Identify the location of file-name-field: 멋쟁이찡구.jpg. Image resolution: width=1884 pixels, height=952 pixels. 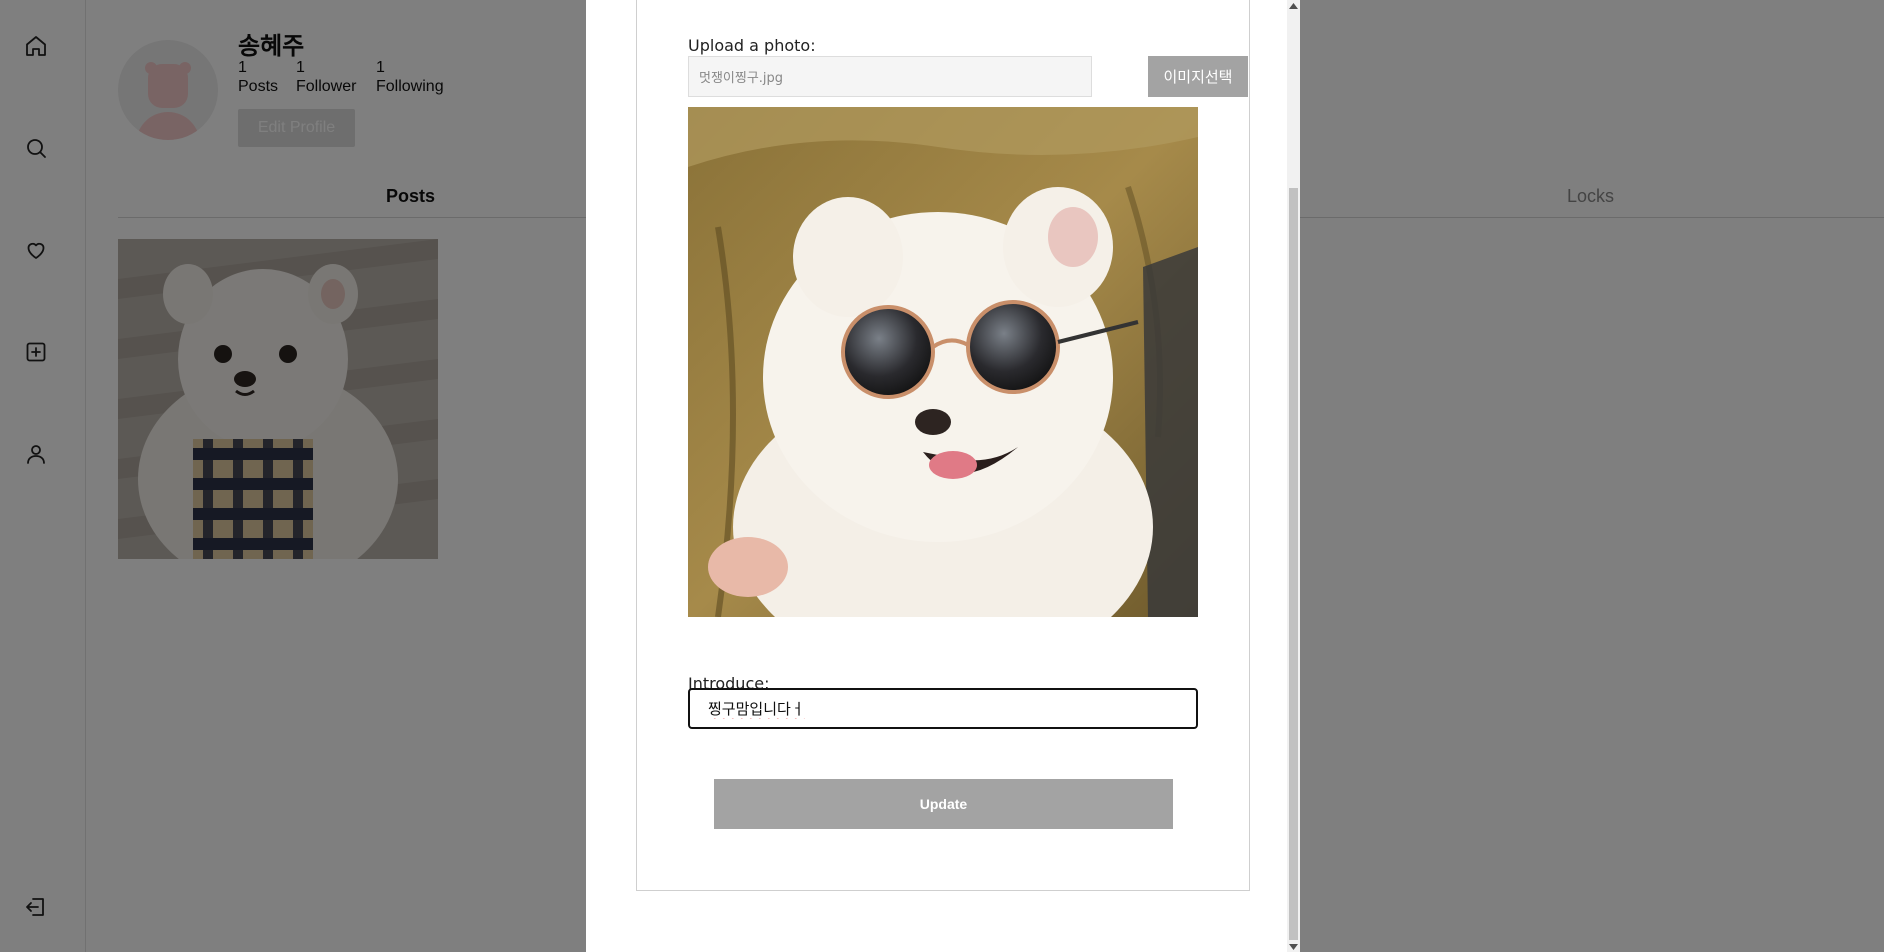
(890, 76).